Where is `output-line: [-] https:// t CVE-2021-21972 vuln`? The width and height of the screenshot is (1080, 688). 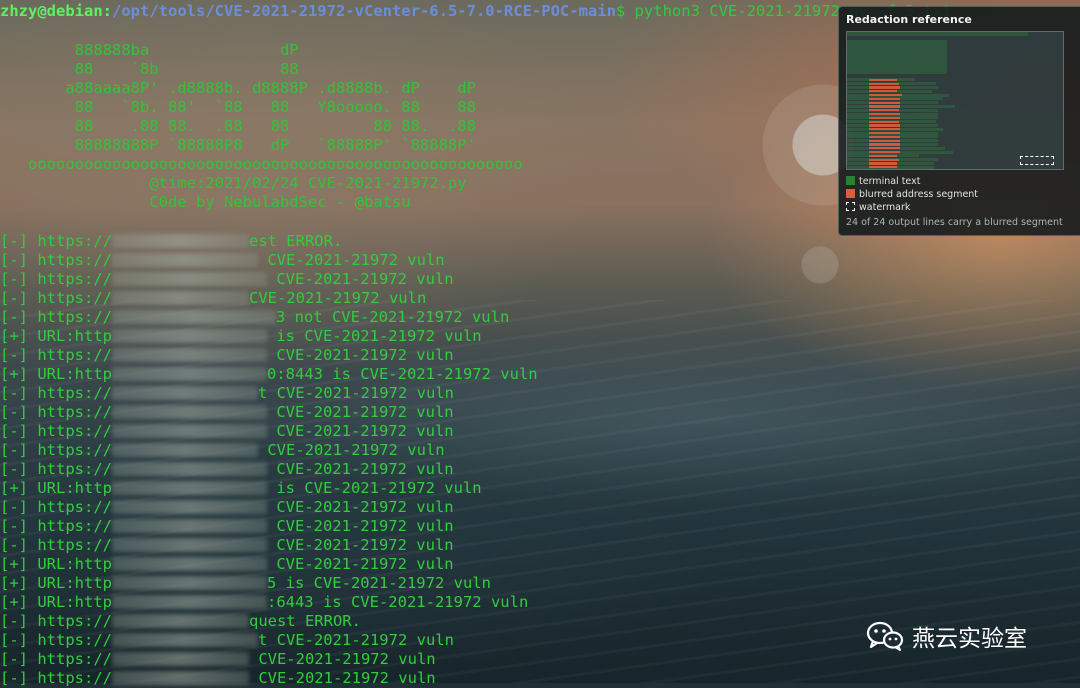 output-line: [-] https:// t CVE-2021-21972 vuln is located at coordinates (227, 640).